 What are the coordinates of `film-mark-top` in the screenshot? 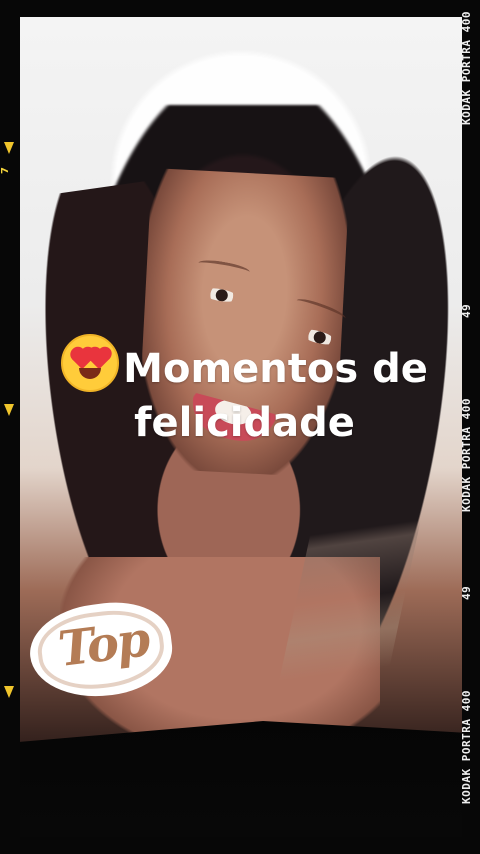 It's located at (9, 148).